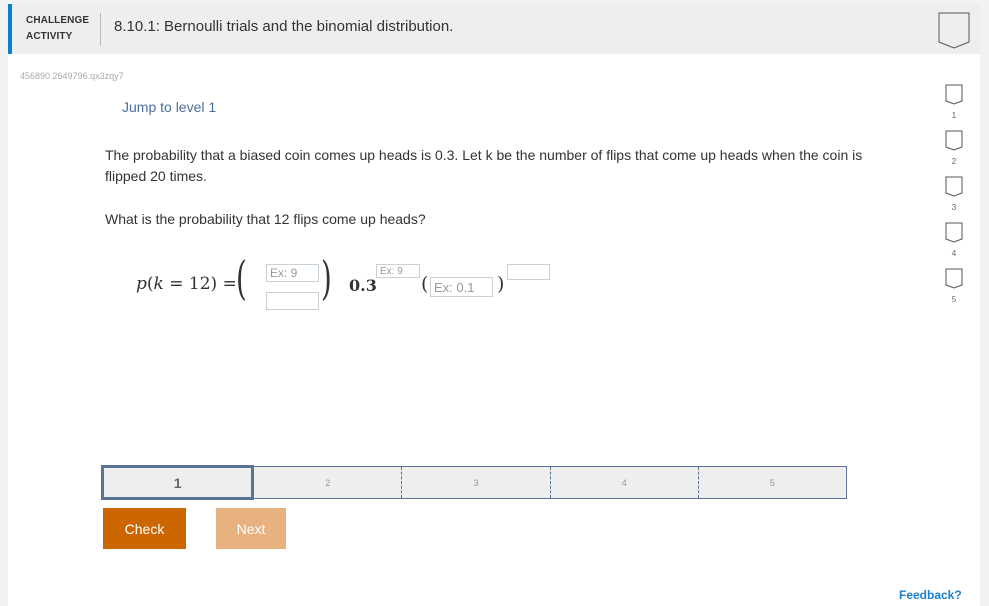 This screenshot has width=989, height=606. I want to click on binomial-top-input, so click(292, 273).